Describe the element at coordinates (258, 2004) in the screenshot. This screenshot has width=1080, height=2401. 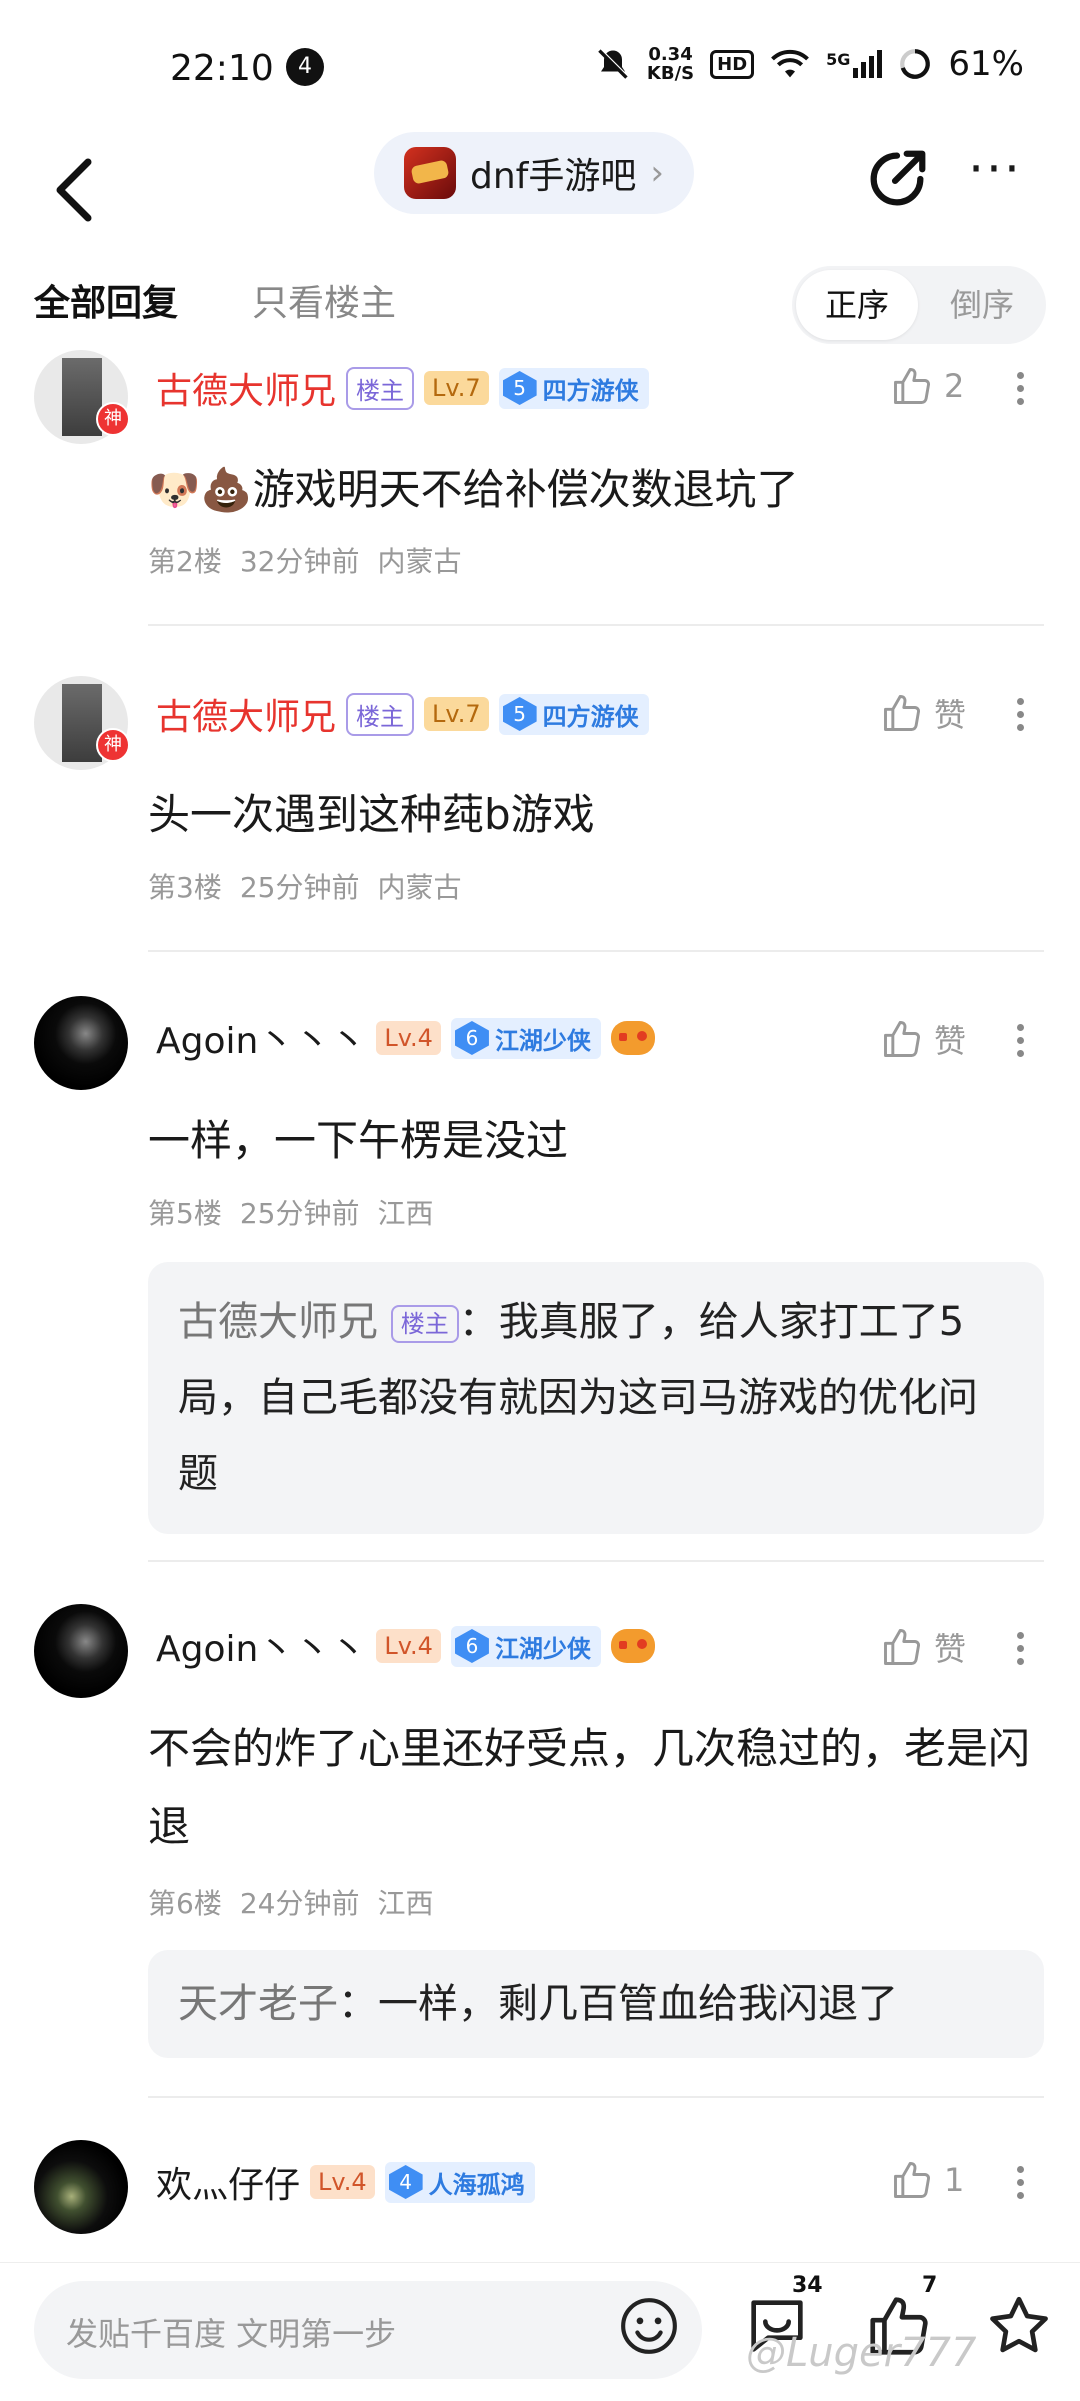
I see `quoted-username: 天才老子` at that location.